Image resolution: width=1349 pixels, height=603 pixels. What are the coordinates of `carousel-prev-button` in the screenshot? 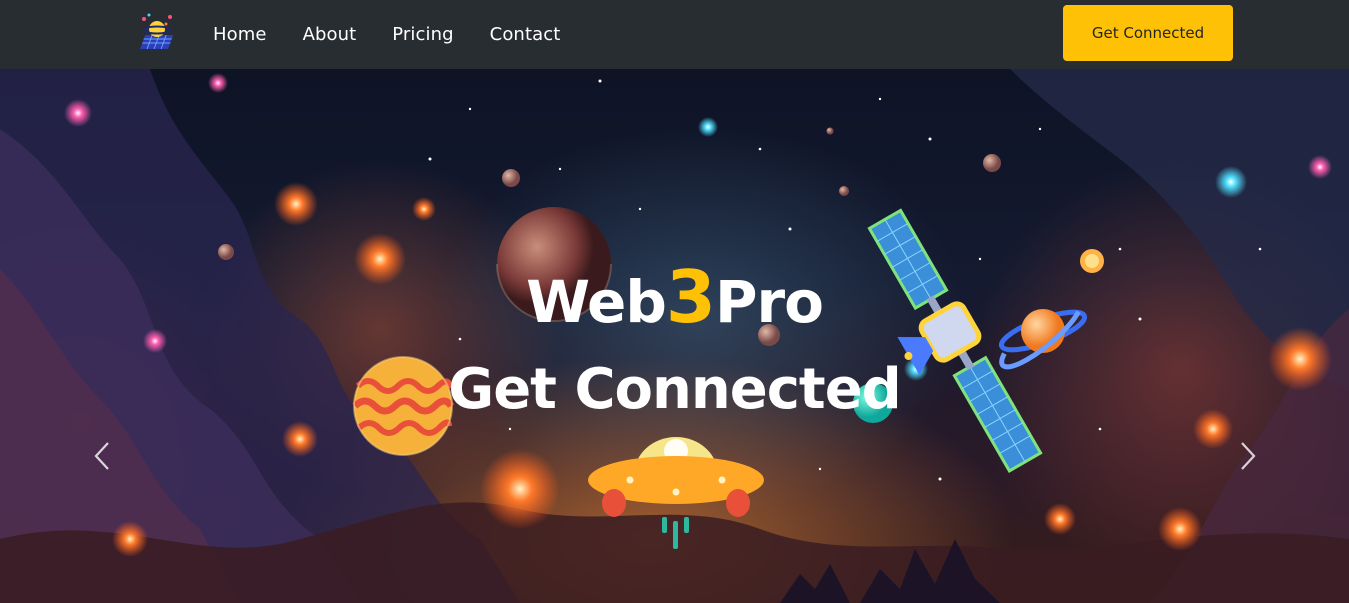 It's located at (102, 456).